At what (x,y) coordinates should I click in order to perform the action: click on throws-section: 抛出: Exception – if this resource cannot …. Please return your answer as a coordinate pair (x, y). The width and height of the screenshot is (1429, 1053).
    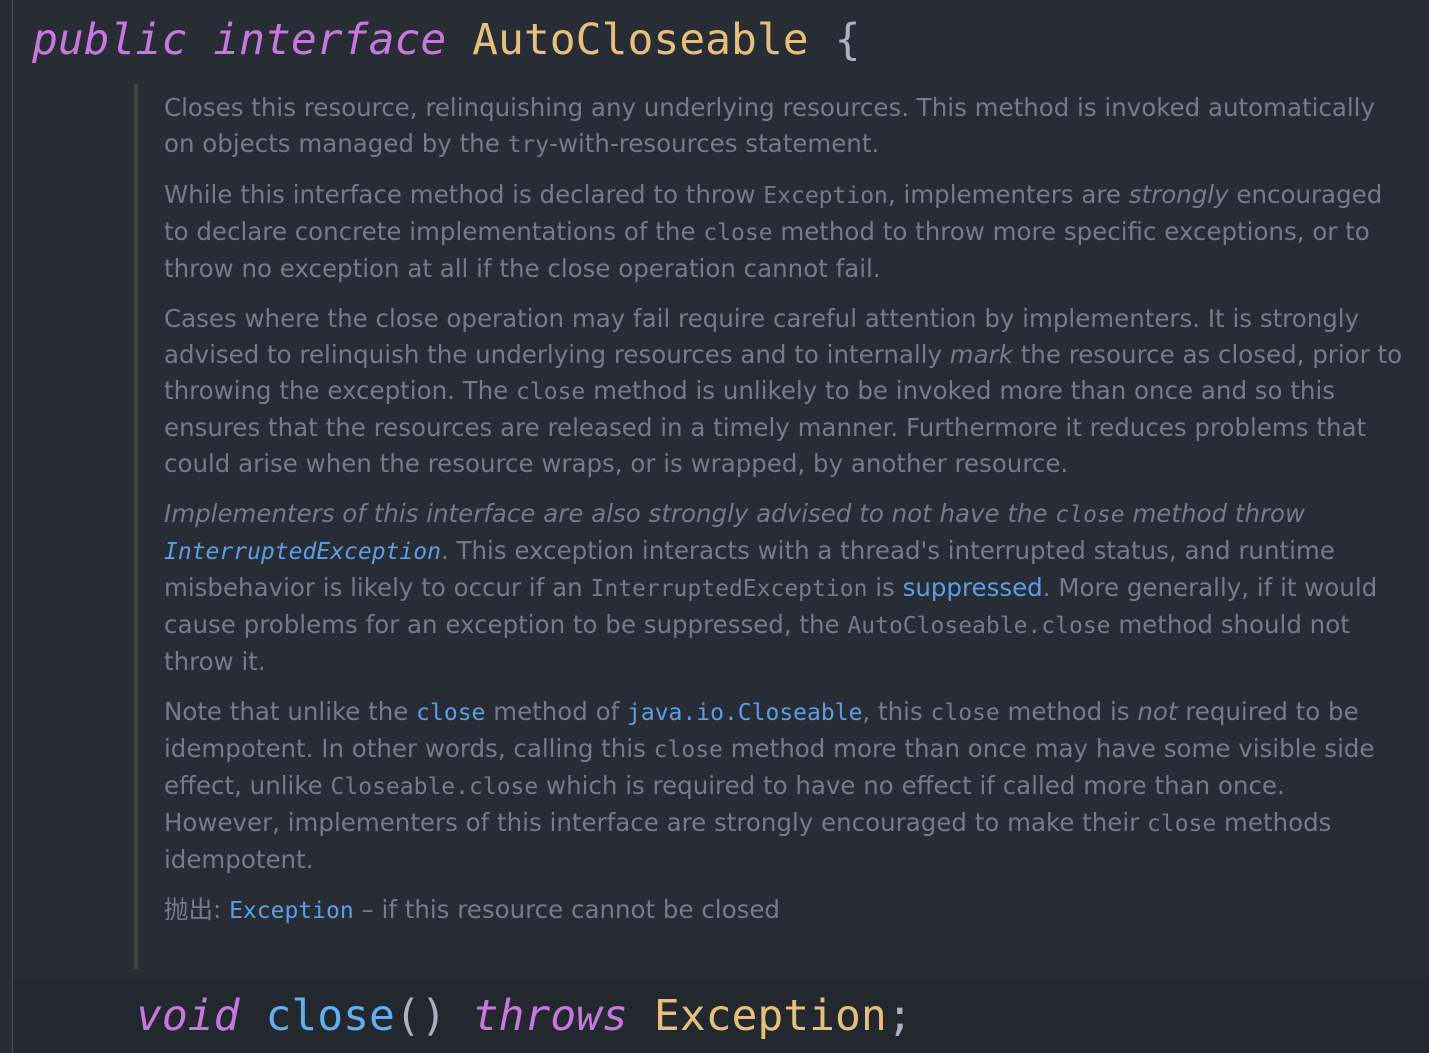
    Looking at the image, I should click on (784, 910).